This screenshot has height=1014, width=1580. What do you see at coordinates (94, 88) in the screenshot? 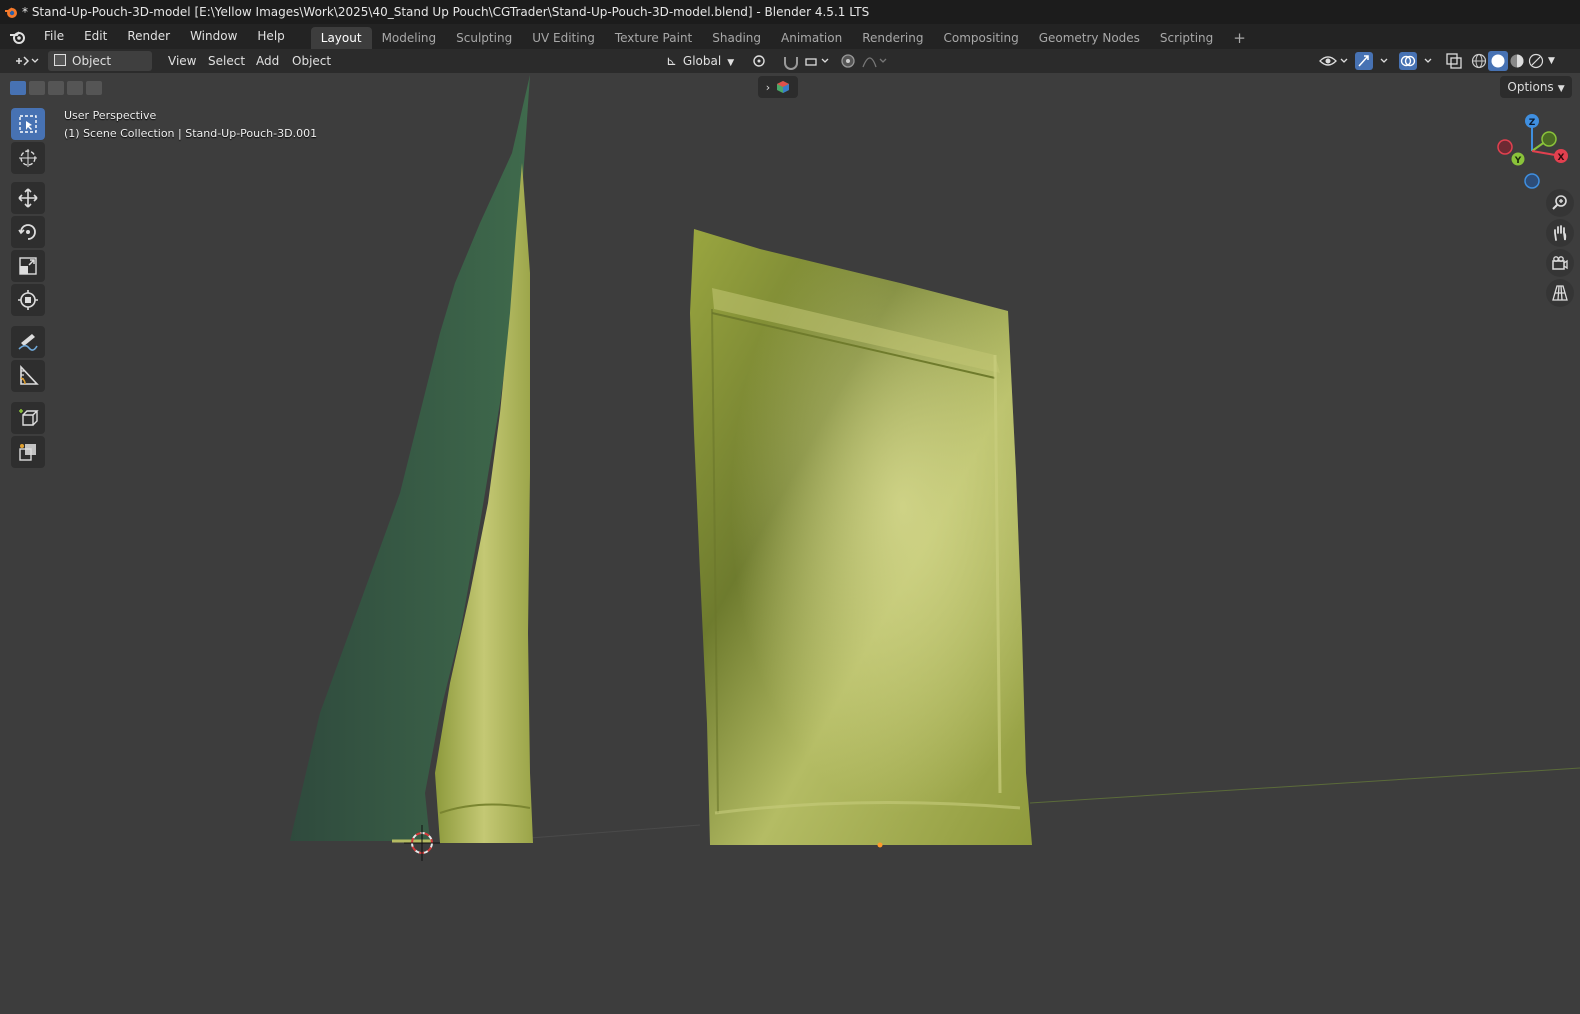
I see `select-intersect-icon` at bounding box center [94, 88].